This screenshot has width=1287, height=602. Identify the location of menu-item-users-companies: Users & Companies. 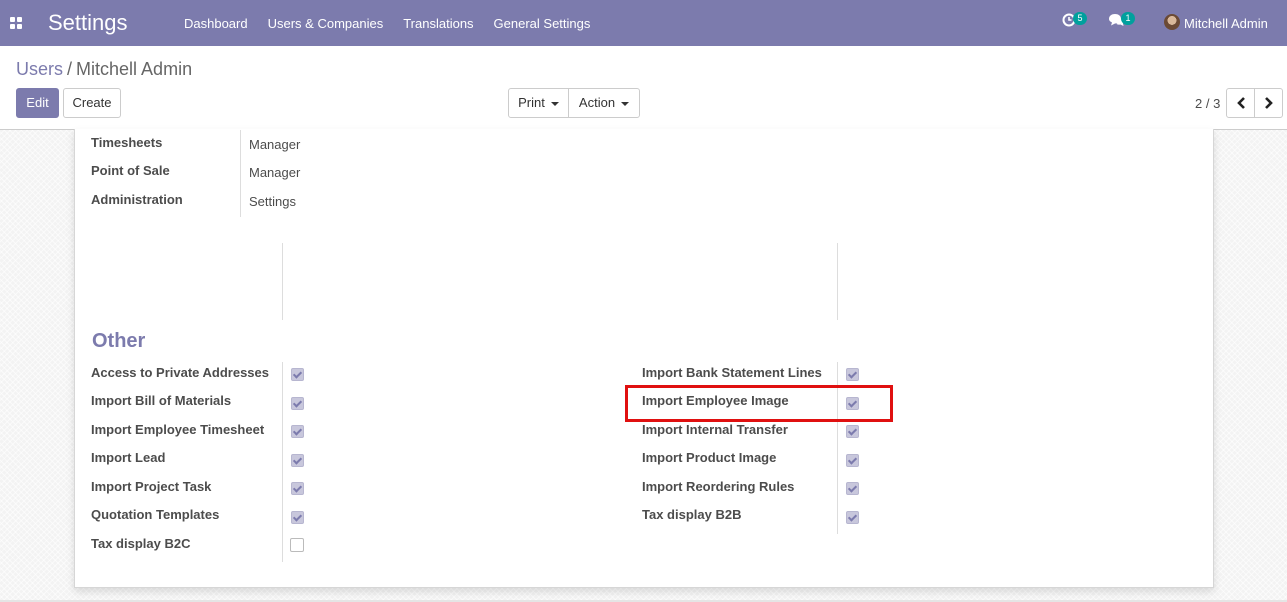
(326, 23).